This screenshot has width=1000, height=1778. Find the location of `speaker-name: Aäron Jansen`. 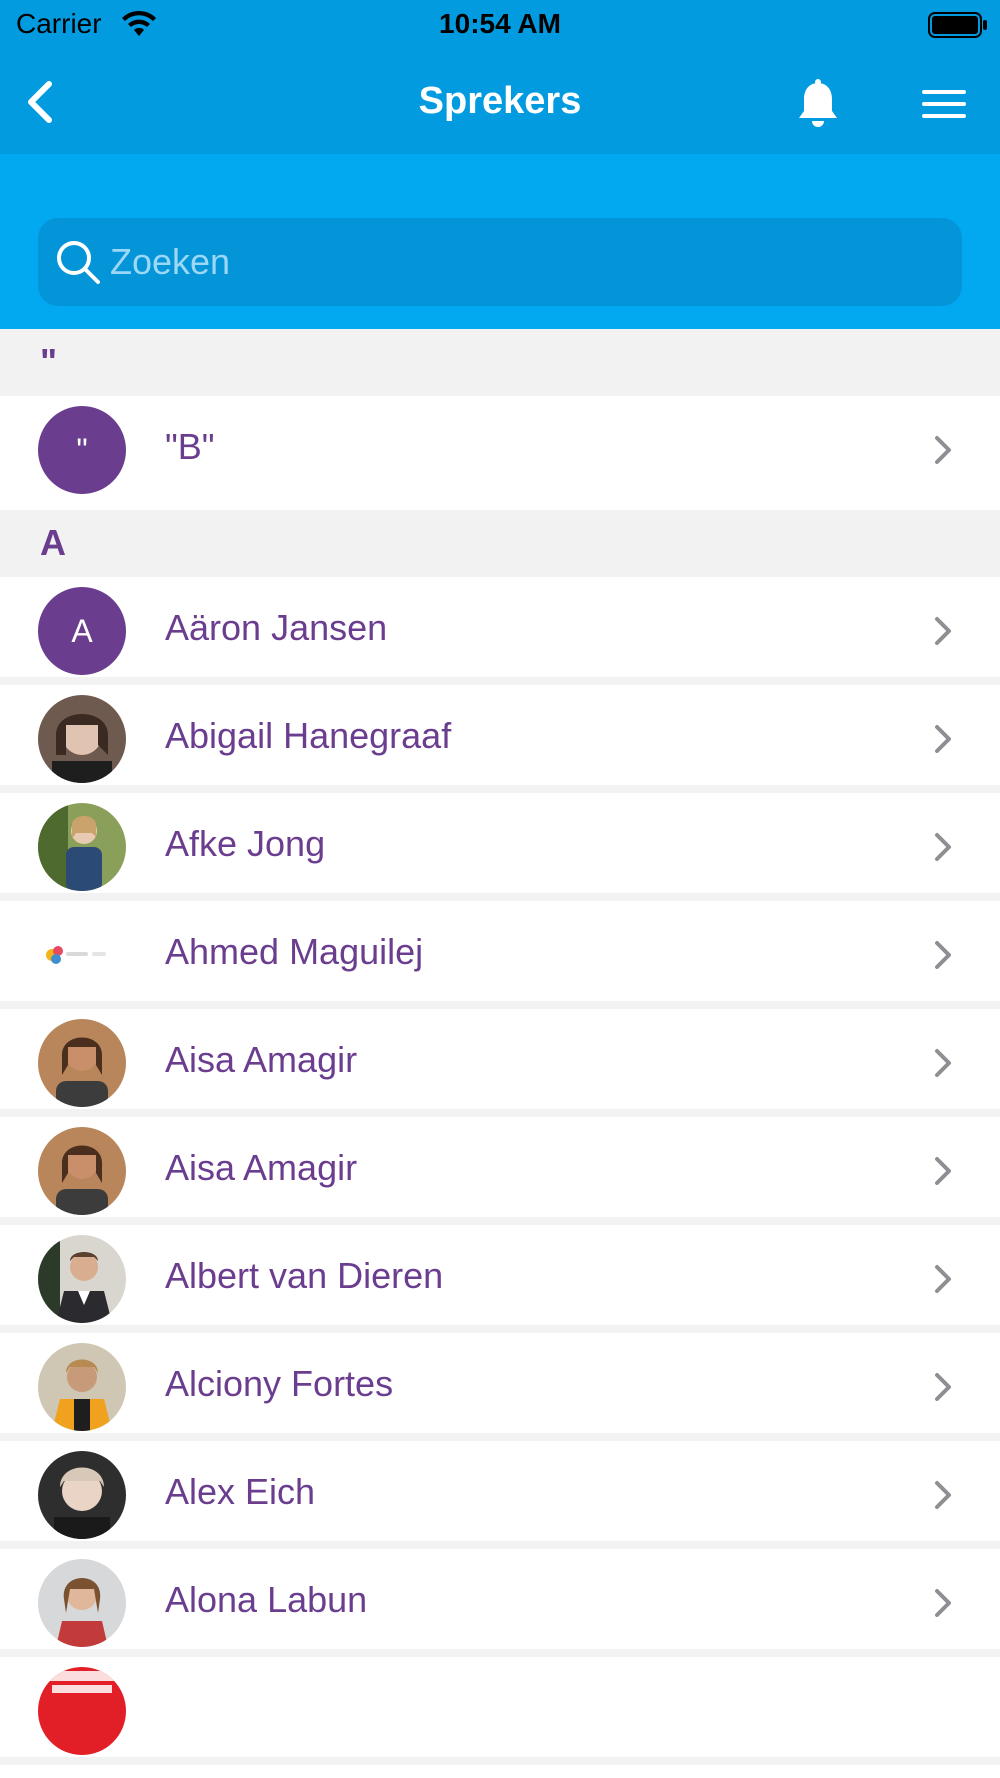

speaker-name: Aäron Jansen is located at coordinates (276, 627).